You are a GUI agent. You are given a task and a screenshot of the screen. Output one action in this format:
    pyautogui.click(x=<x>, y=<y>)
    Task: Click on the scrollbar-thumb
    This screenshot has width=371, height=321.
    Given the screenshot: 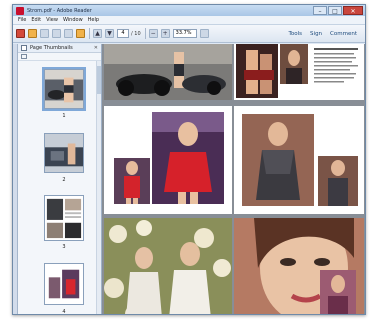 What is the action you would take?
    pyautogui.click(x=99, y=80)
    